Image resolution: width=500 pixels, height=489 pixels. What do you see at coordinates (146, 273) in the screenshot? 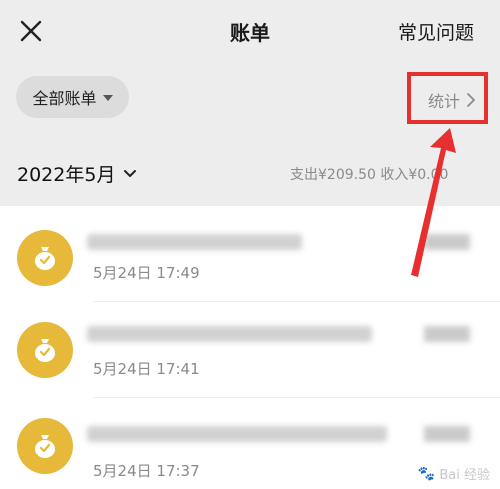
I see `transaction-time: 5月24日 17:49` at bounding box center [146, 273].